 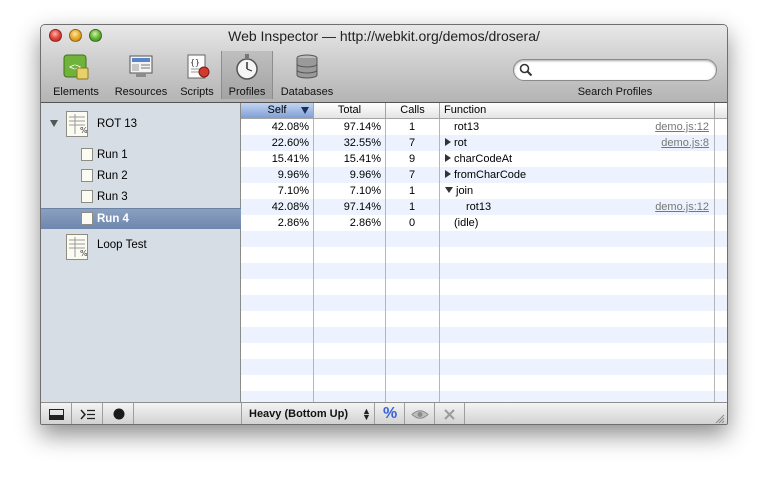 I want to click on function-name: charCodeAt, so click(x=483, y=159).